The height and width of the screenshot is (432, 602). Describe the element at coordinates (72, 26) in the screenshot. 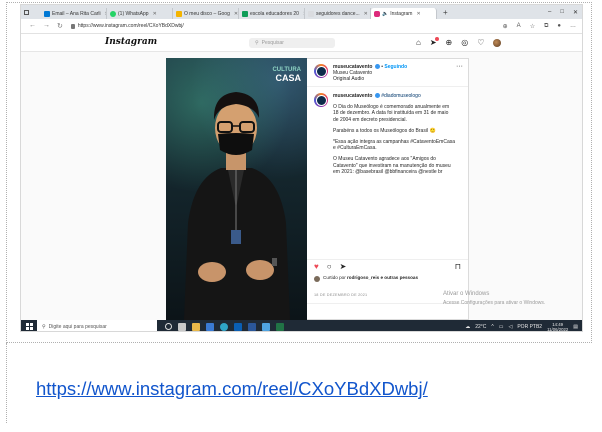

I see `lock-icon` at that location.